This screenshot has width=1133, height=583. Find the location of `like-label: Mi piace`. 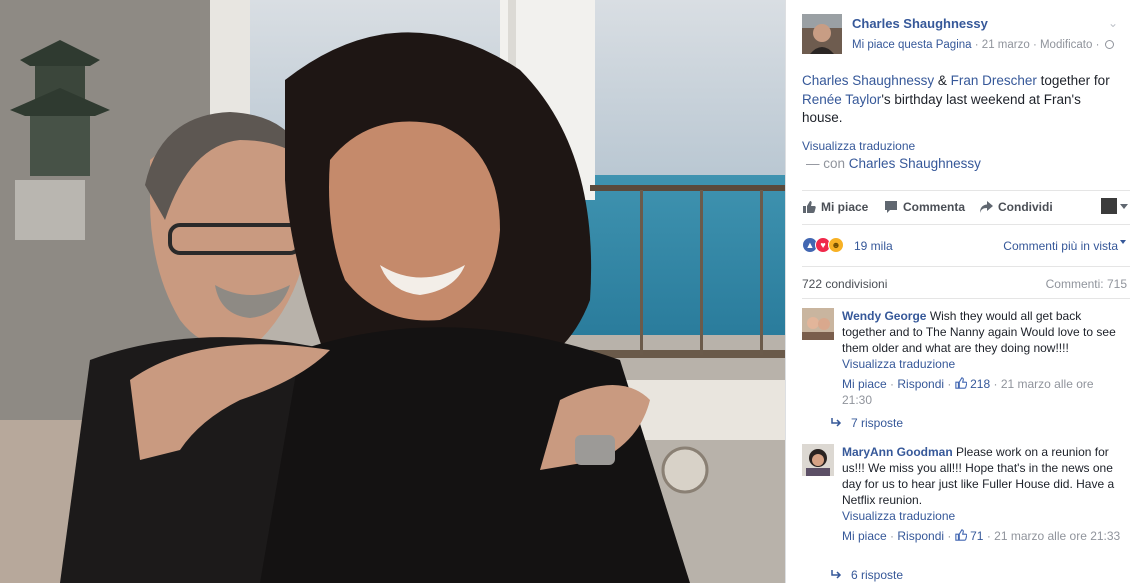

like-label: Mi piace is located at coordinates (845, 207).